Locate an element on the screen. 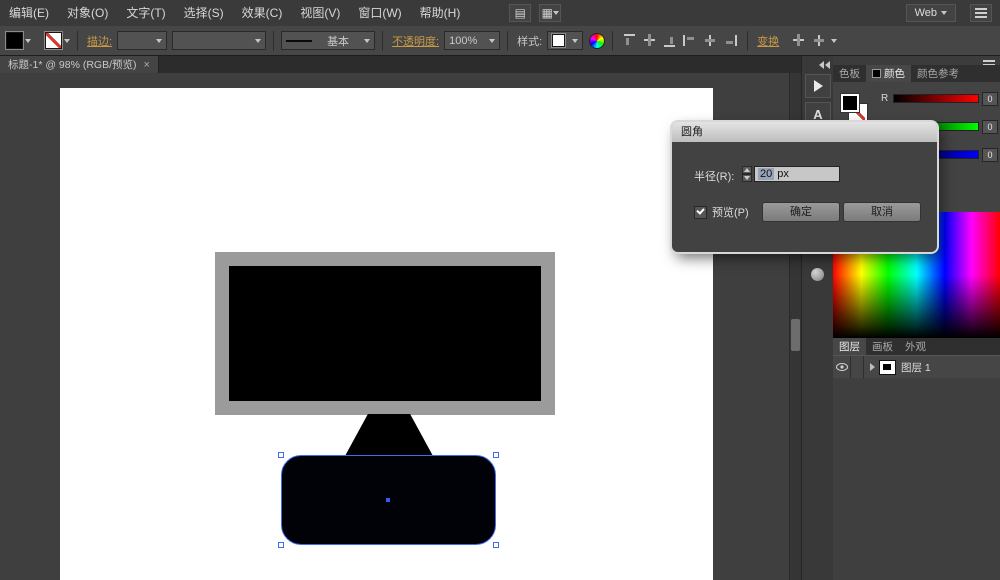 The image size is (1000, 580). triangle-up-icon is located at coordinates (747, 170).